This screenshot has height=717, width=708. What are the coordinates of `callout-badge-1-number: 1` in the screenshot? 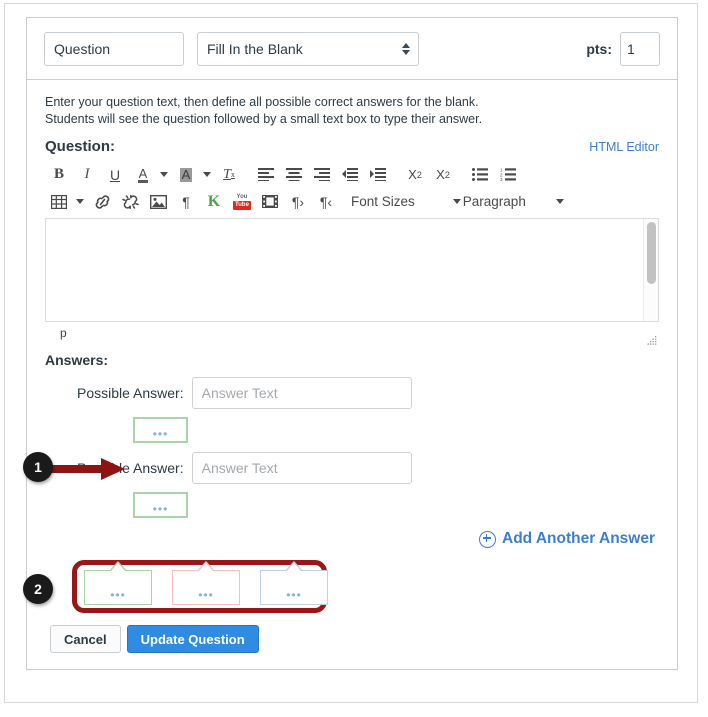 It's located at (38, 467).